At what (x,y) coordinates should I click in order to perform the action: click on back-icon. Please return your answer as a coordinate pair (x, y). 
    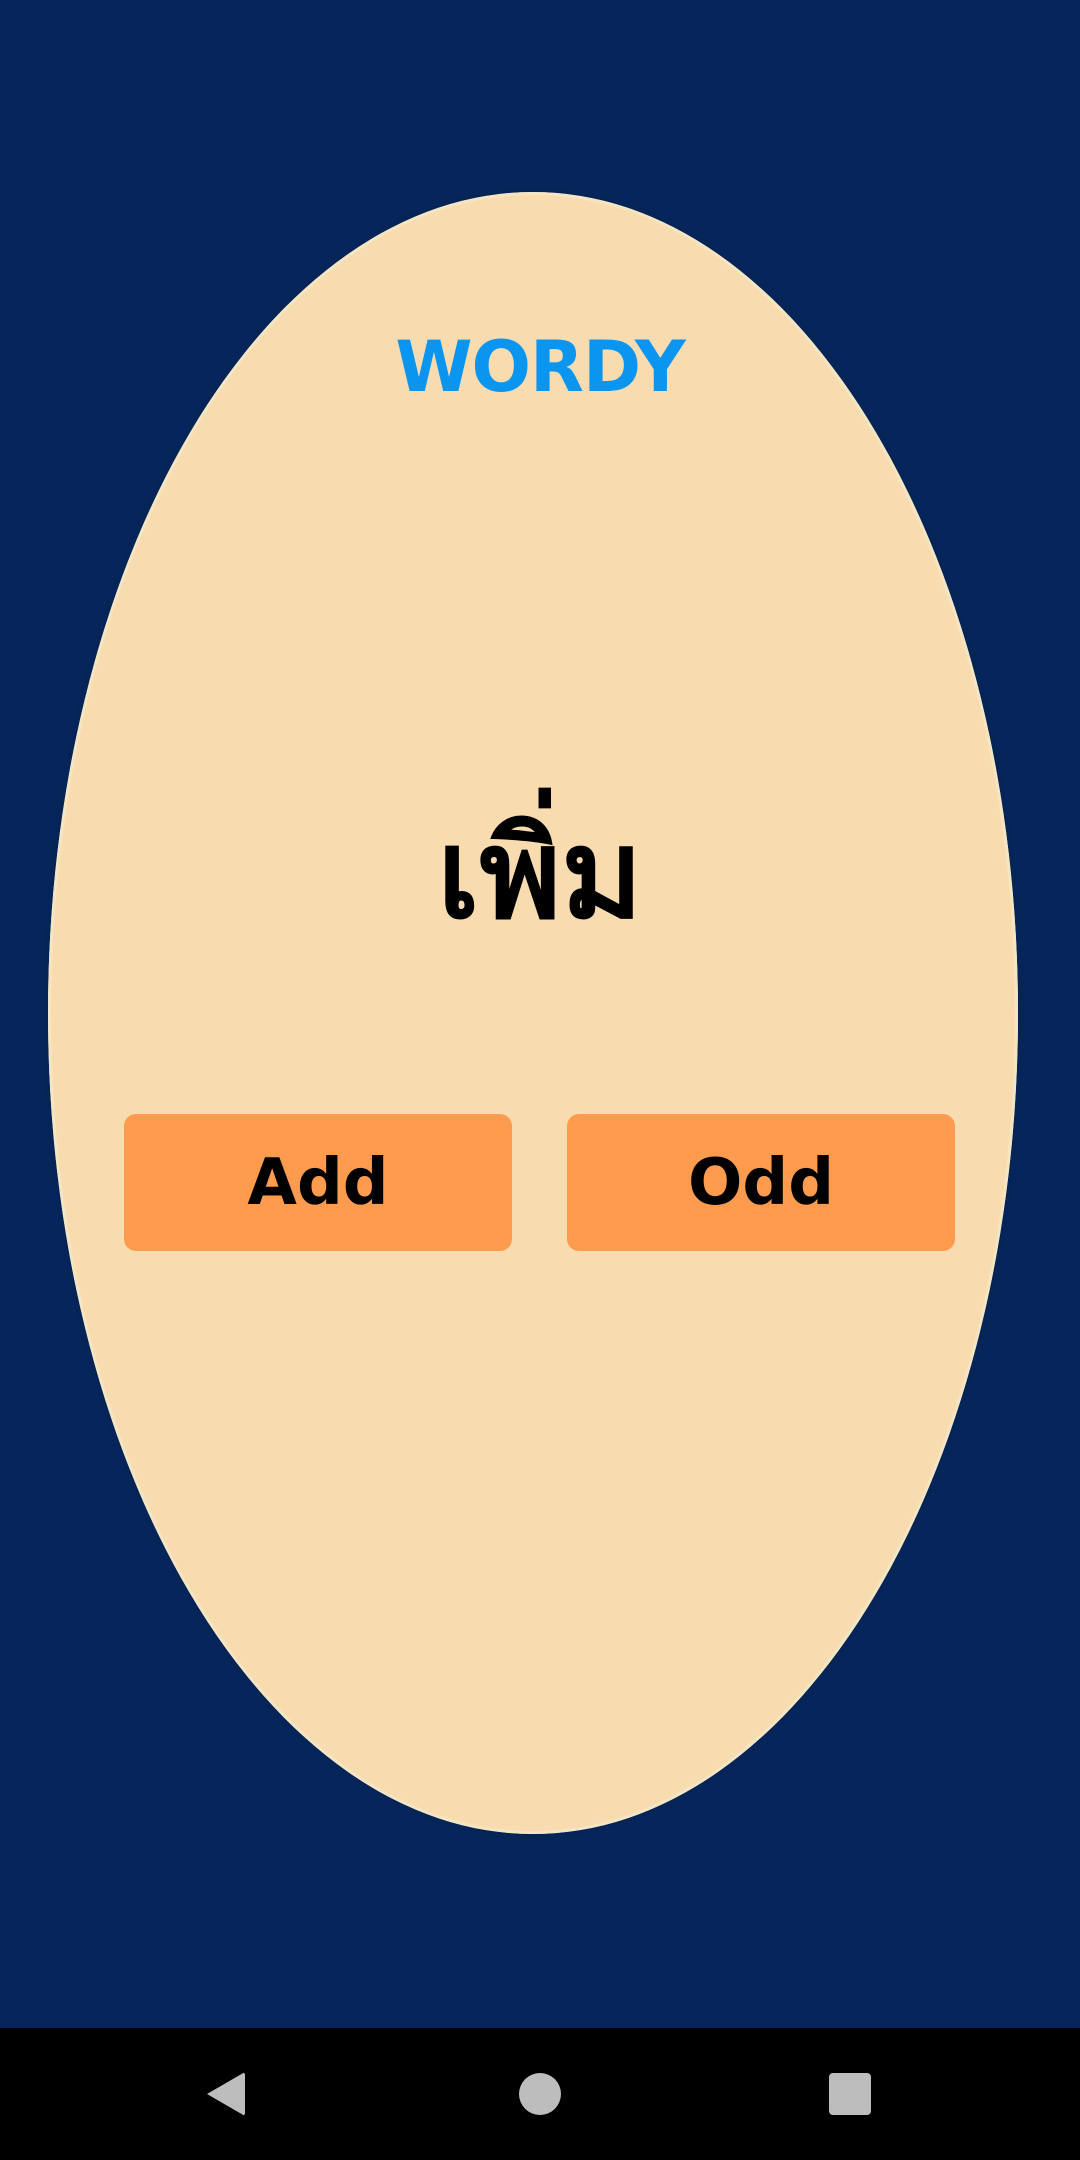
    Looking at the image, I should click on (226, 2094).